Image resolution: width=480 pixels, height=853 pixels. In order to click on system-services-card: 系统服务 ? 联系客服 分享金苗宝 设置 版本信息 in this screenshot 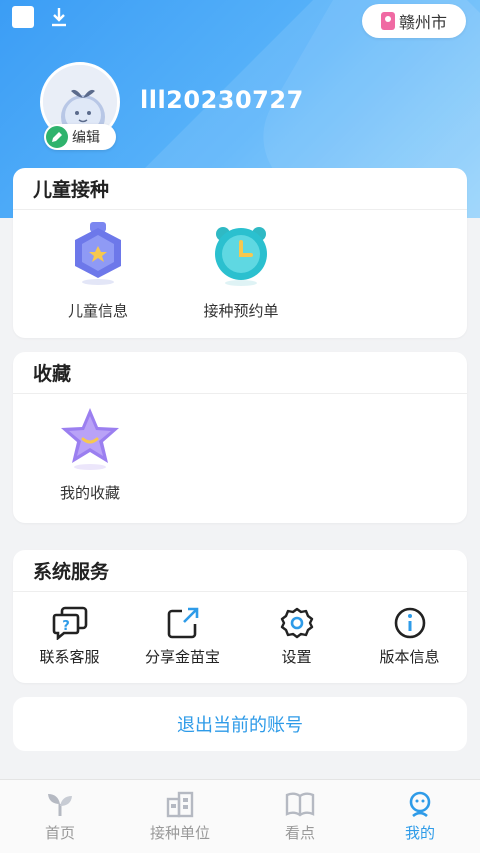, I will do `click(240, 616)`.